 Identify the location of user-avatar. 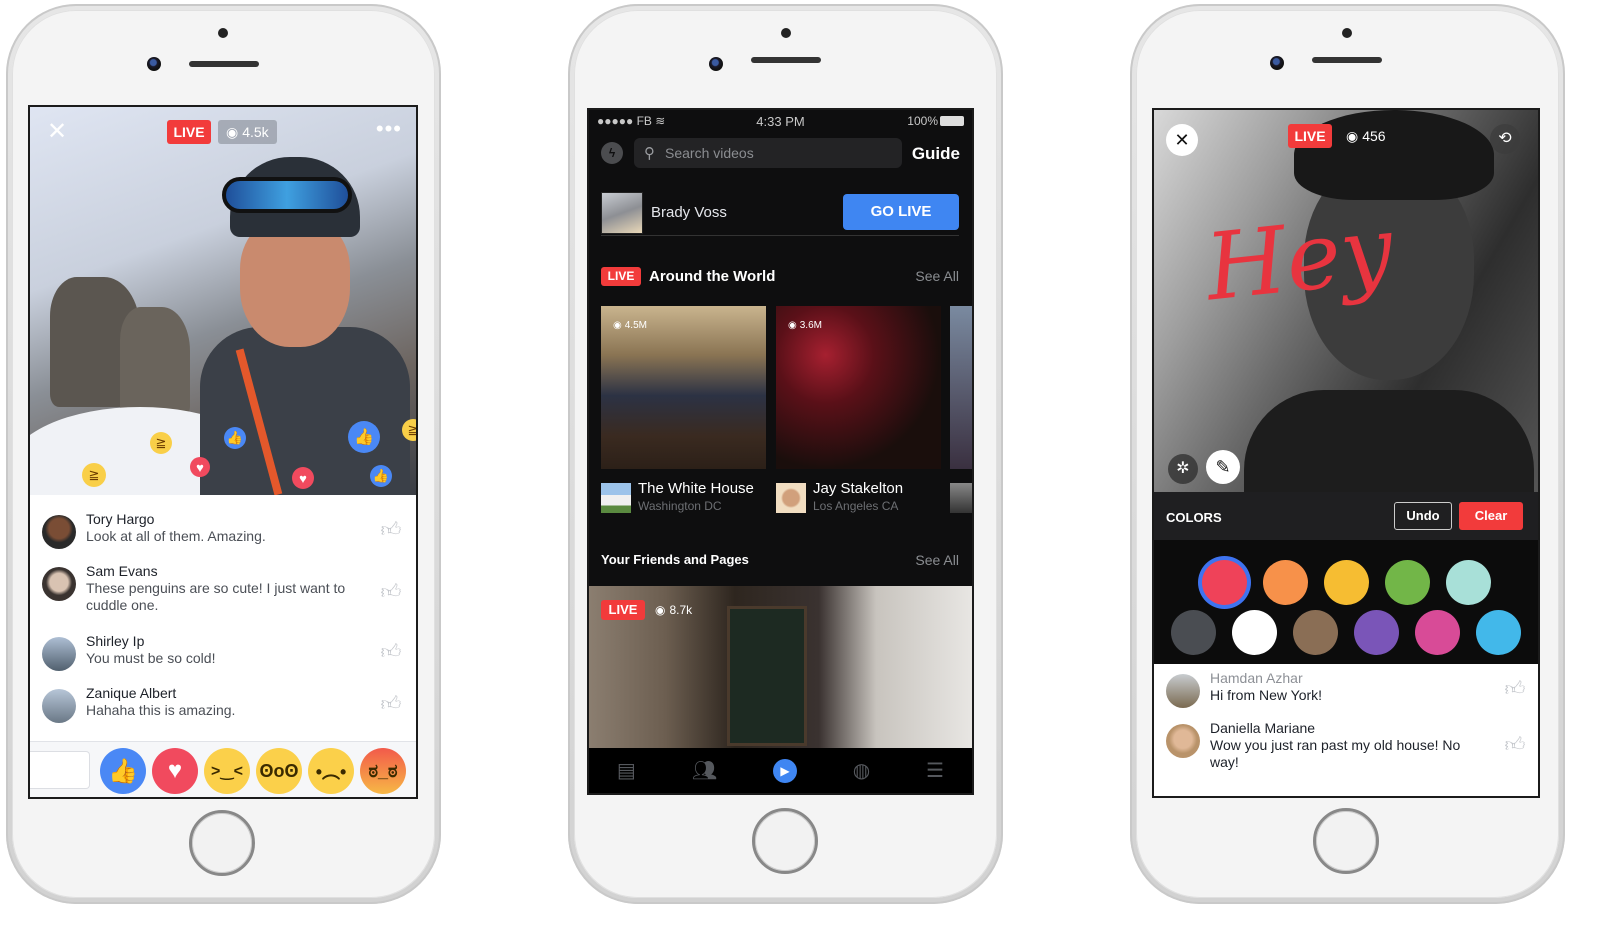
(622, 213).